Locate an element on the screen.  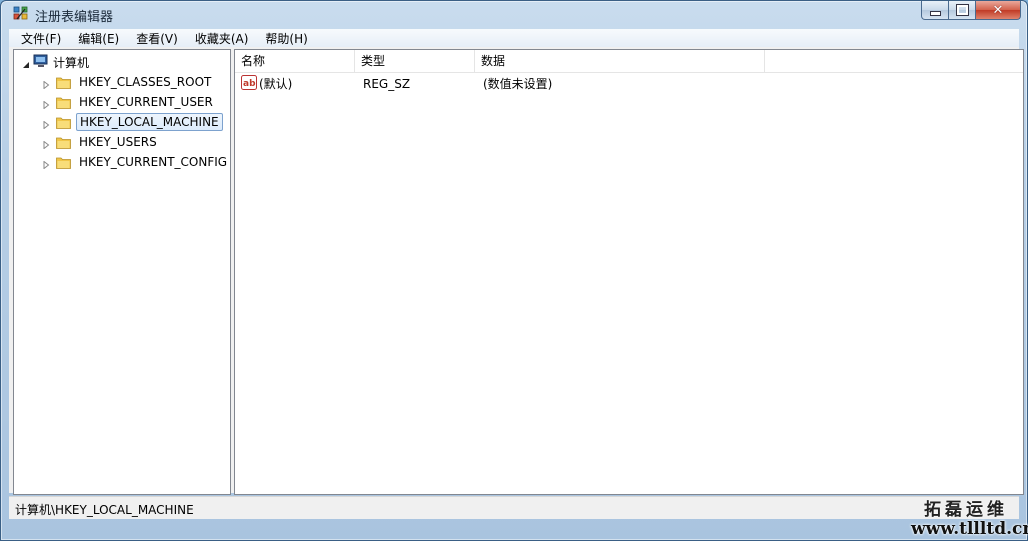
watermark: 拓磊运维 www.tllltd.cn is located at coordinates (969, 519).